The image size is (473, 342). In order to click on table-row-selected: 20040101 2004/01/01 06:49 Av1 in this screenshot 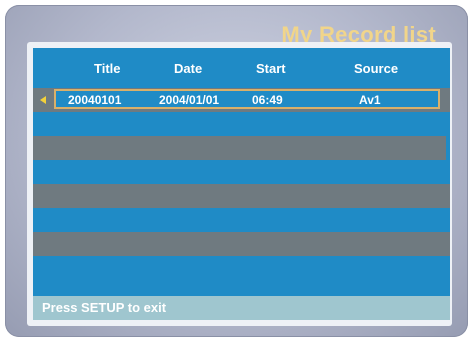, I will do `click(241, 100)`.